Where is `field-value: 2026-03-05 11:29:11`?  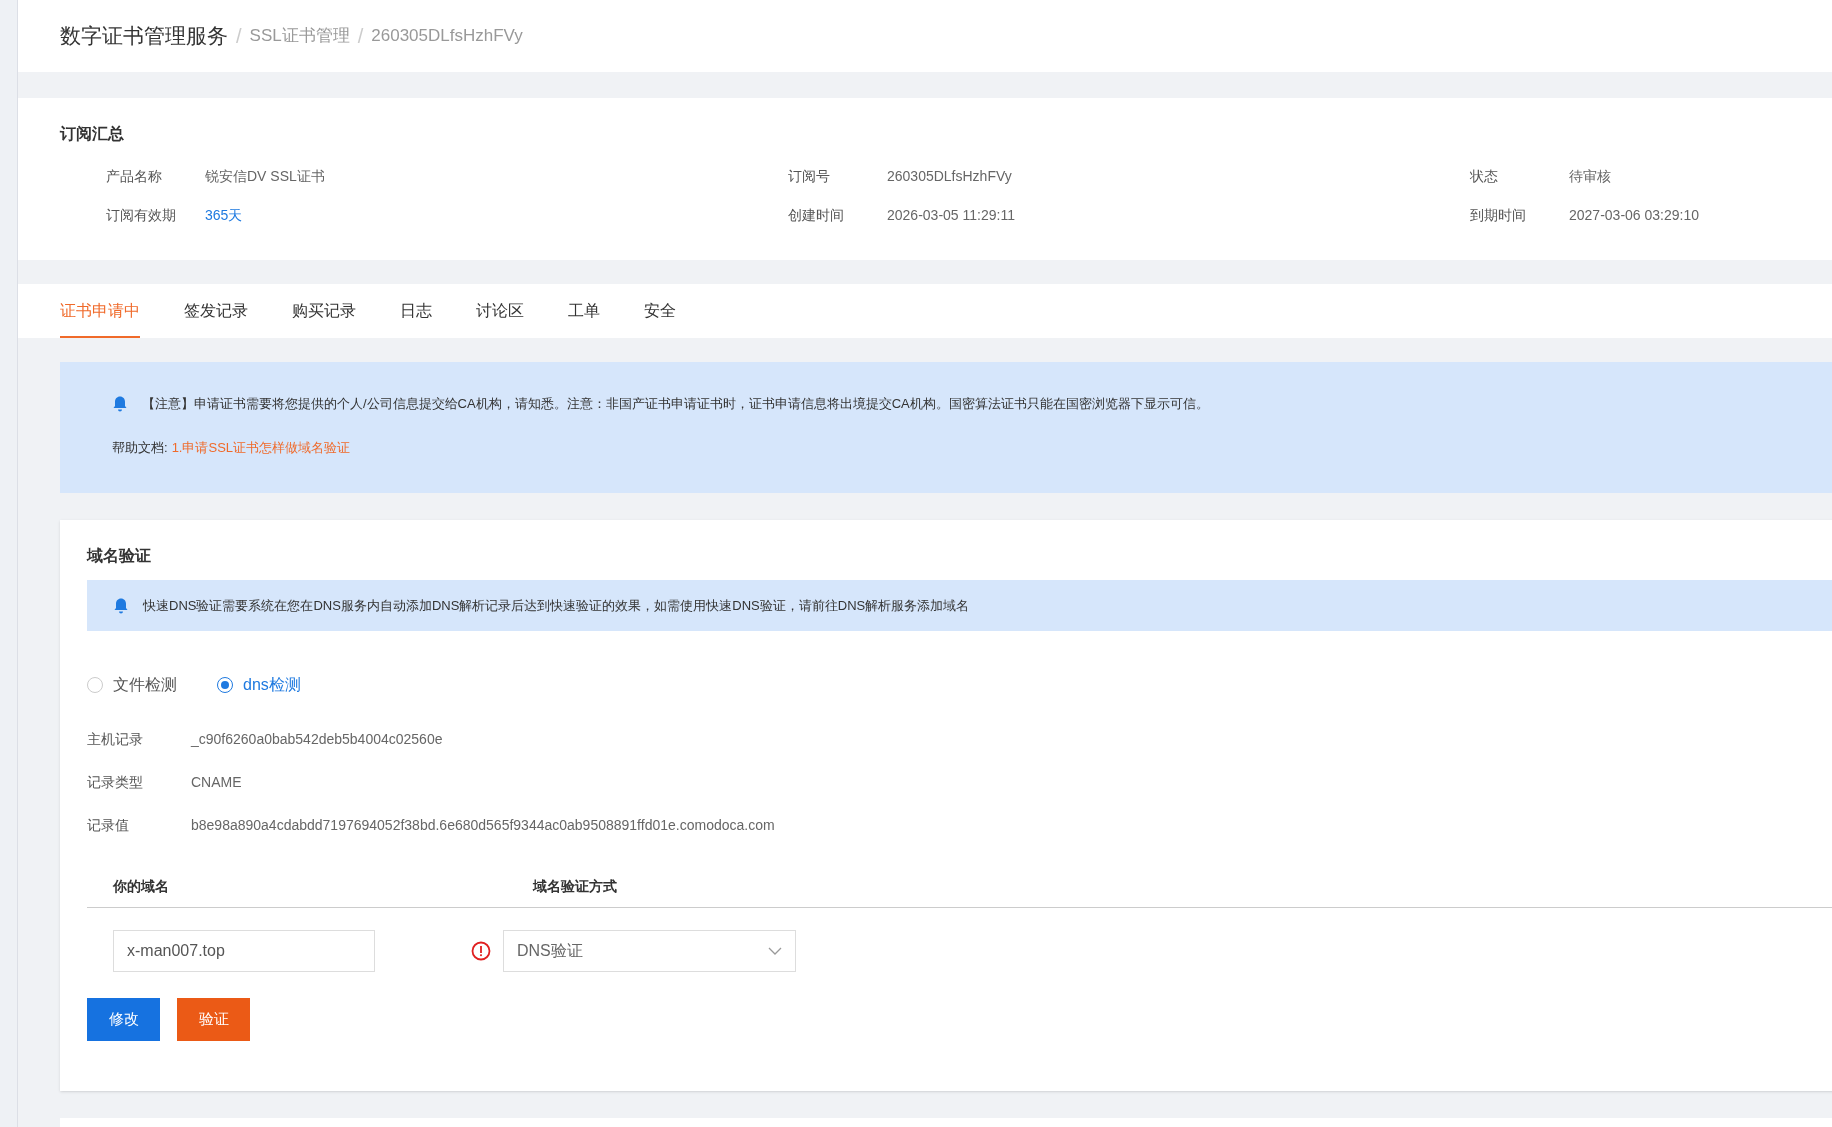
field-value: 2026-03-05 11:29:11 is located at coordinates (951, 215).